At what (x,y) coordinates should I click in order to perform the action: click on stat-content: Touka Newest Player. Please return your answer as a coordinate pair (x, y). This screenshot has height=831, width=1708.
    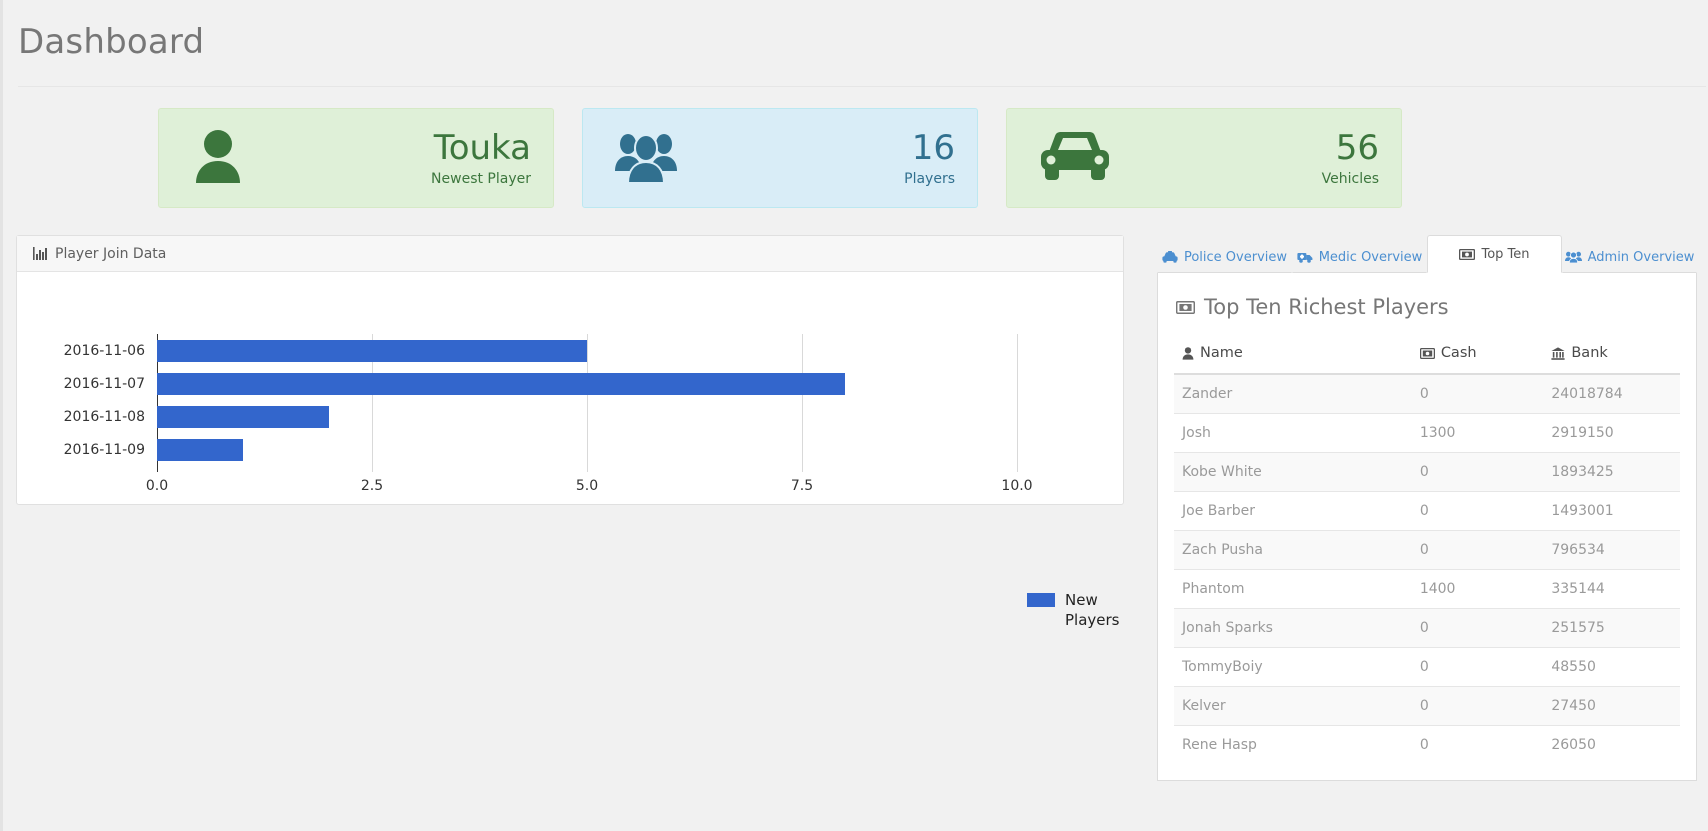
    Looking at the image, I should click on (481, 158).